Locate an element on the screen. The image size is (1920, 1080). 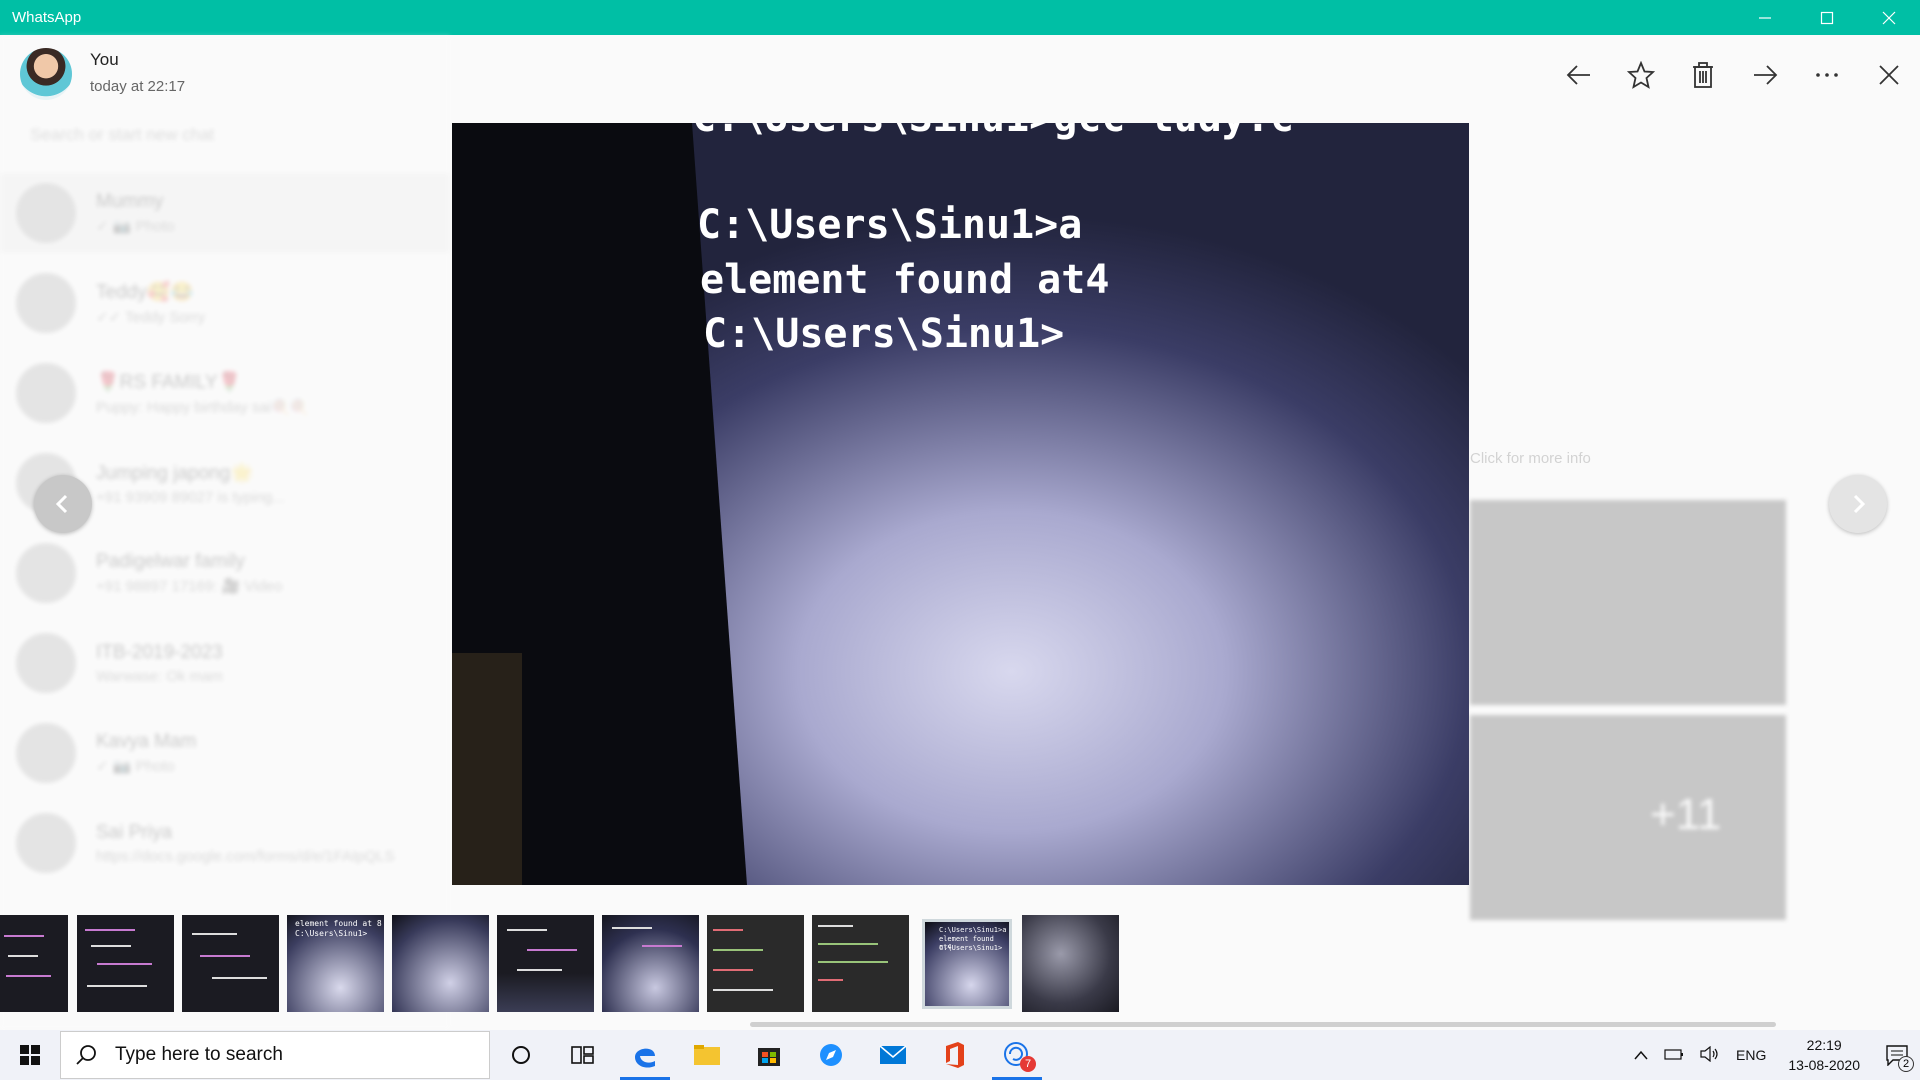
close-window-button is located at coordinates (1889, 17).